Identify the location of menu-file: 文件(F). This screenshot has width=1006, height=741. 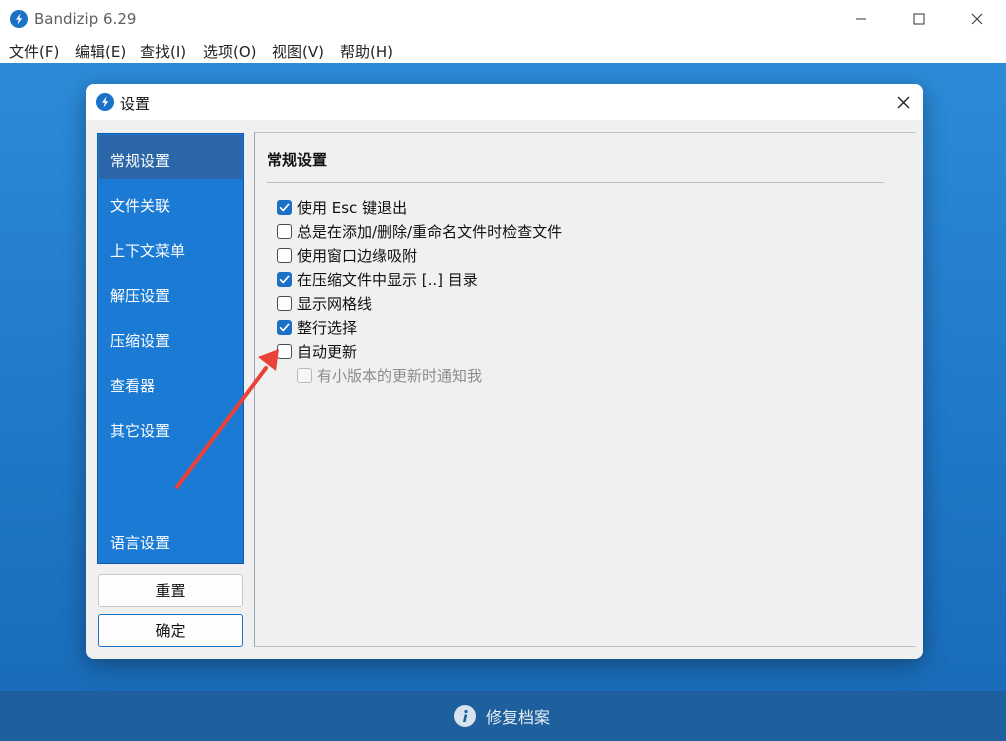
(34, 51).